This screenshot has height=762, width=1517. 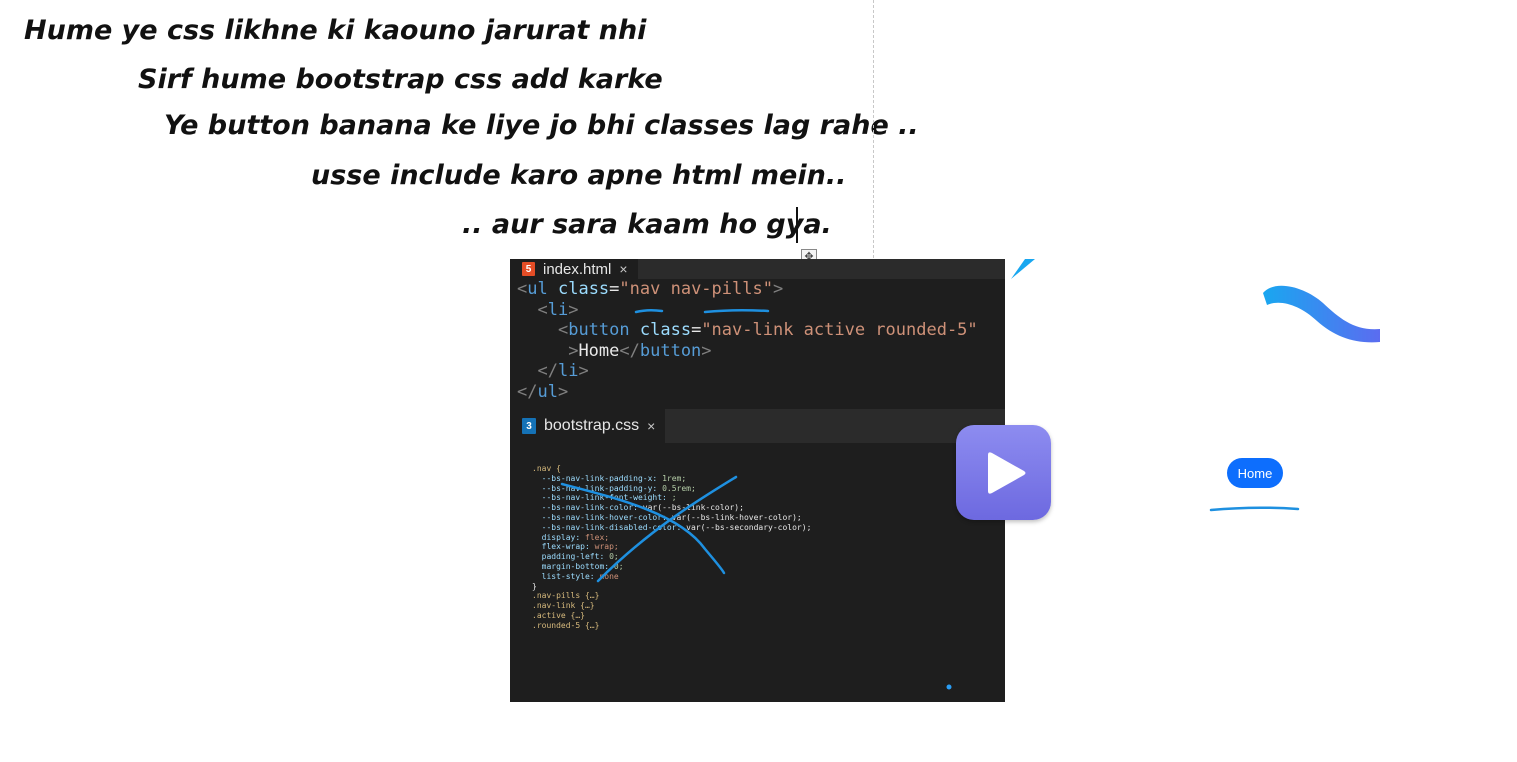 I want to click on play-icon, so click(x=1007, y=473).